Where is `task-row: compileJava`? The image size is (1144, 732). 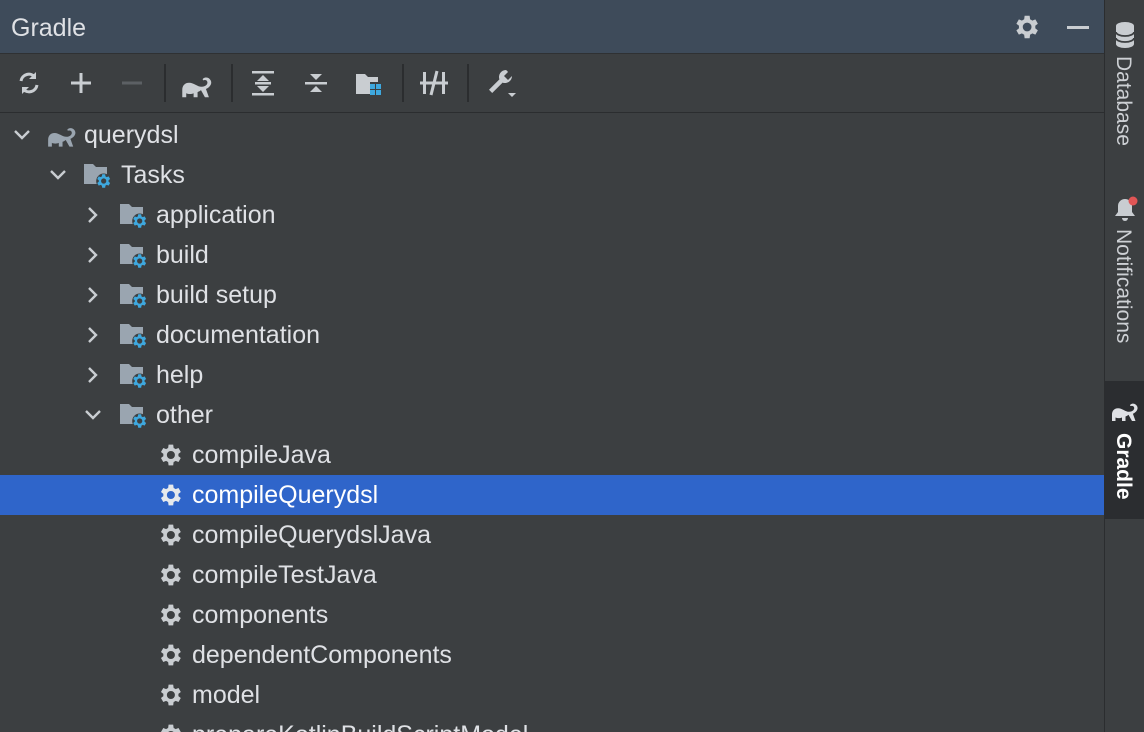 task-row: compileJava is located at coordinates (552, 455).